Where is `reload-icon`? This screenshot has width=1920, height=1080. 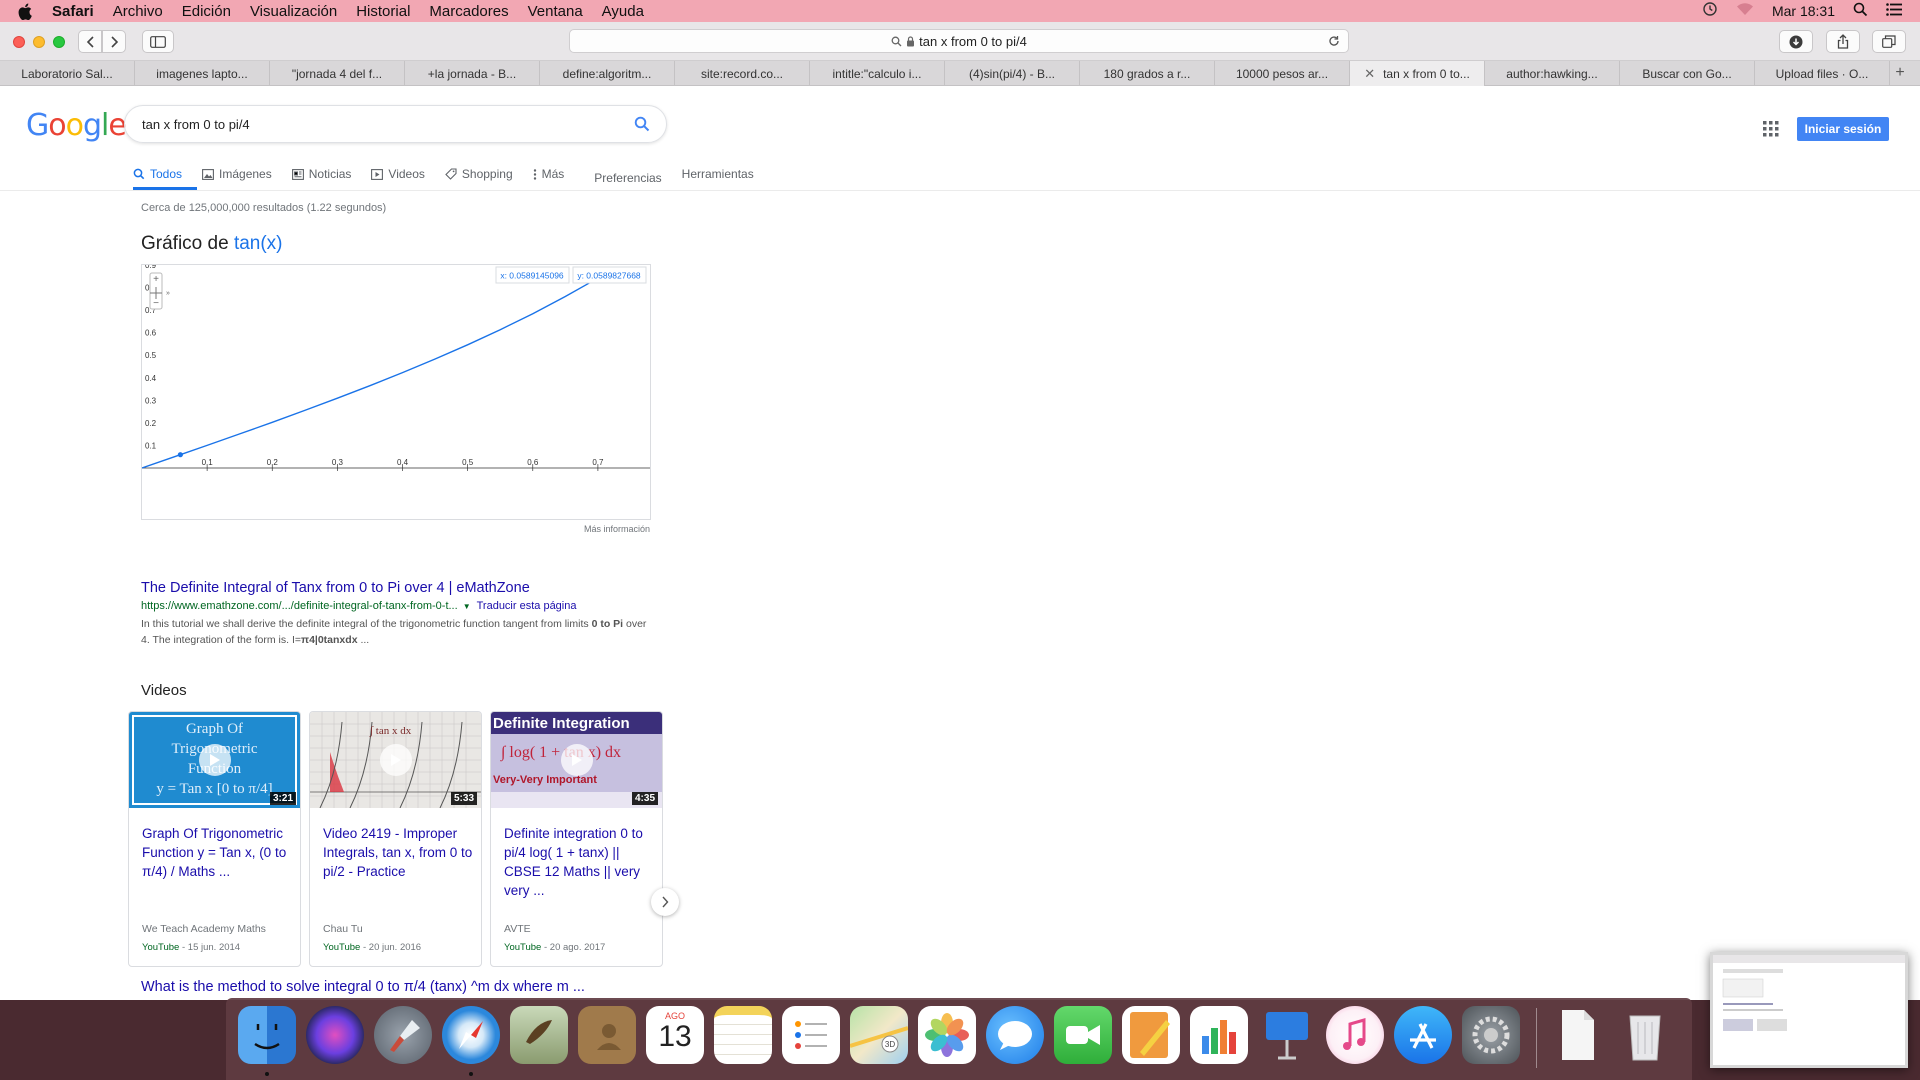
reload-icon is located at coordinates (1334, 41).